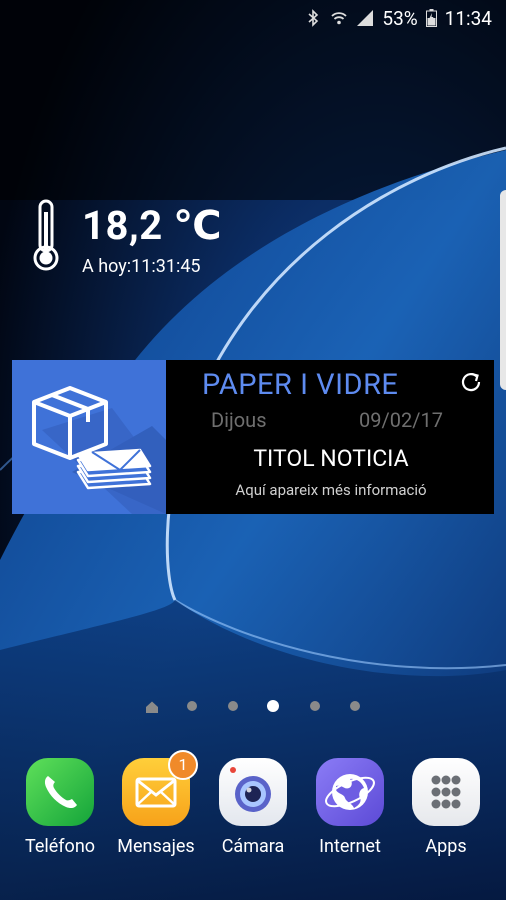  I want to click on collection-day: Dijous, so click(239, 420).